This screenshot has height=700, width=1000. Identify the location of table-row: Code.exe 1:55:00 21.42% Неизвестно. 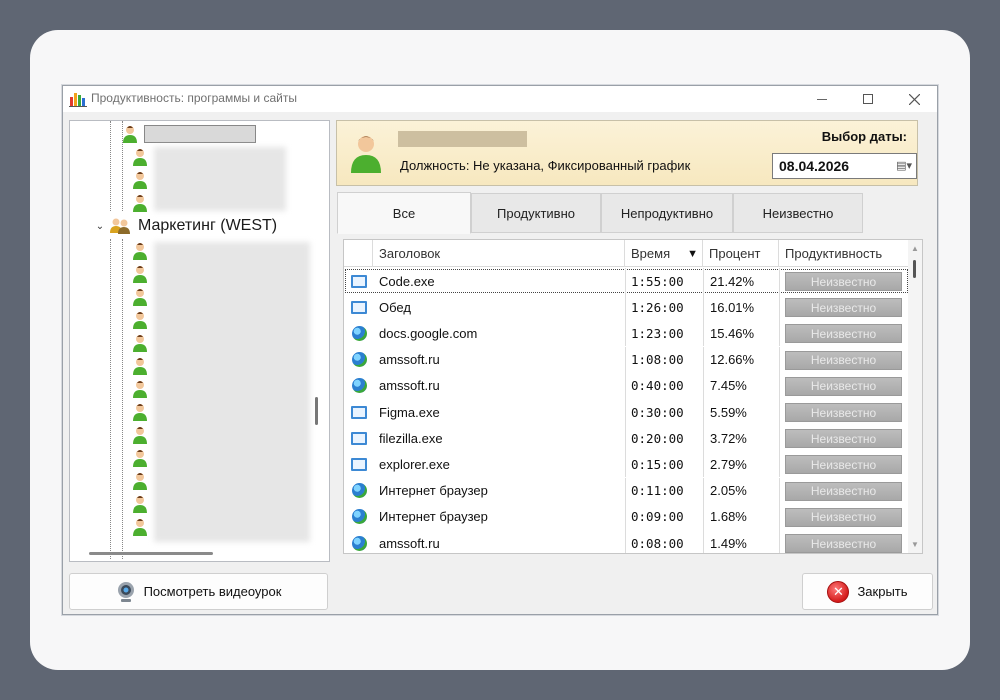
(626, 281).